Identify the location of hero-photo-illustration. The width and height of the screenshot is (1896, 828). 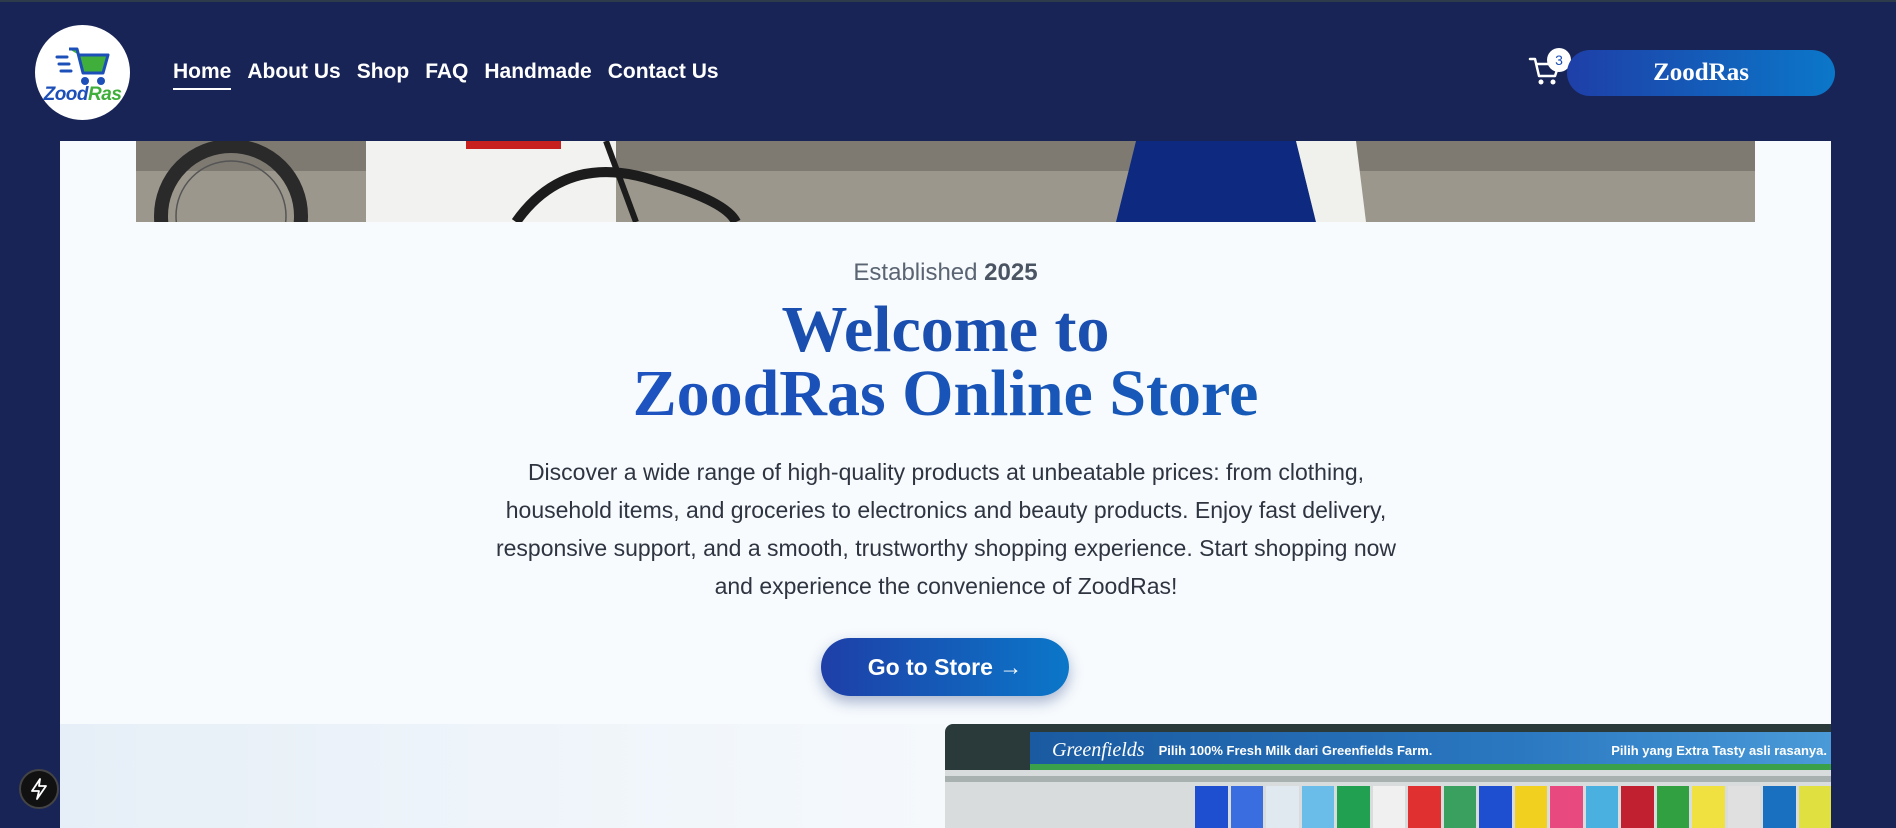
(945, 181).